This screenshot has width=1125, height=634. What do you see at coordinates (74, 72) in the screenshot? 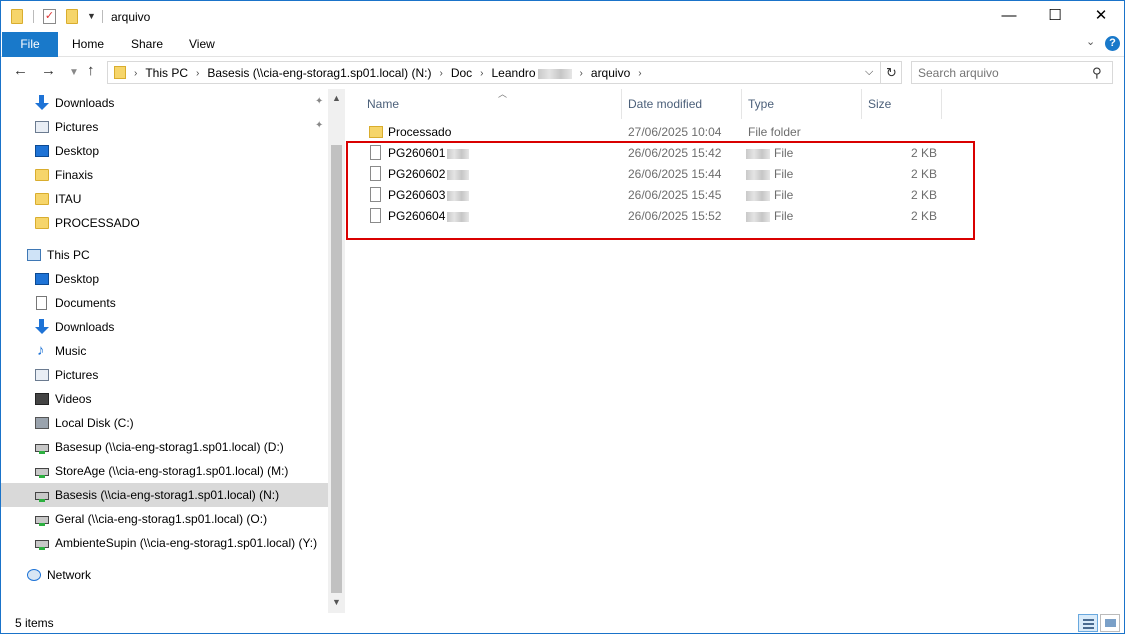
I see `recent-locations-icon: ▼` at bounding box center [74, 72].